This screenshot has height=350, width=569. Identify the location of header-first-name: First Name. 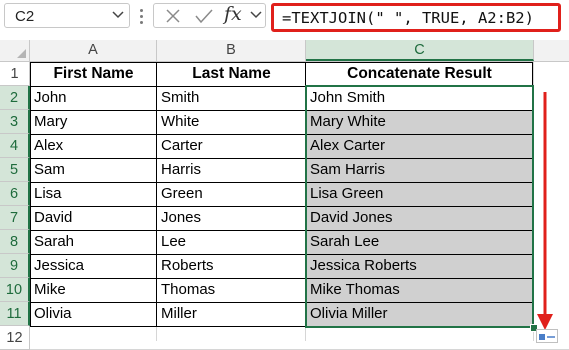
(93, 74).